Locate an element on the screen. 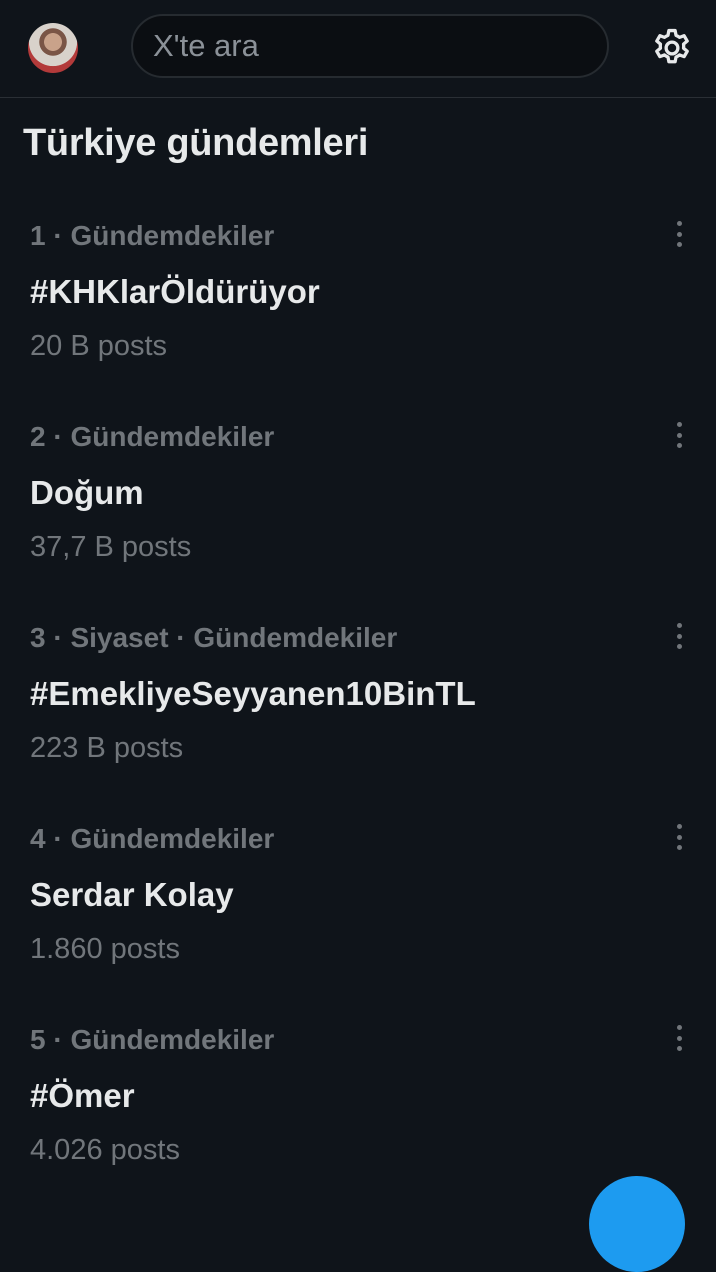 This screenshot has height=1272, width=716. trend-post-count: 20 B posts is located at coordinates (99, 346).